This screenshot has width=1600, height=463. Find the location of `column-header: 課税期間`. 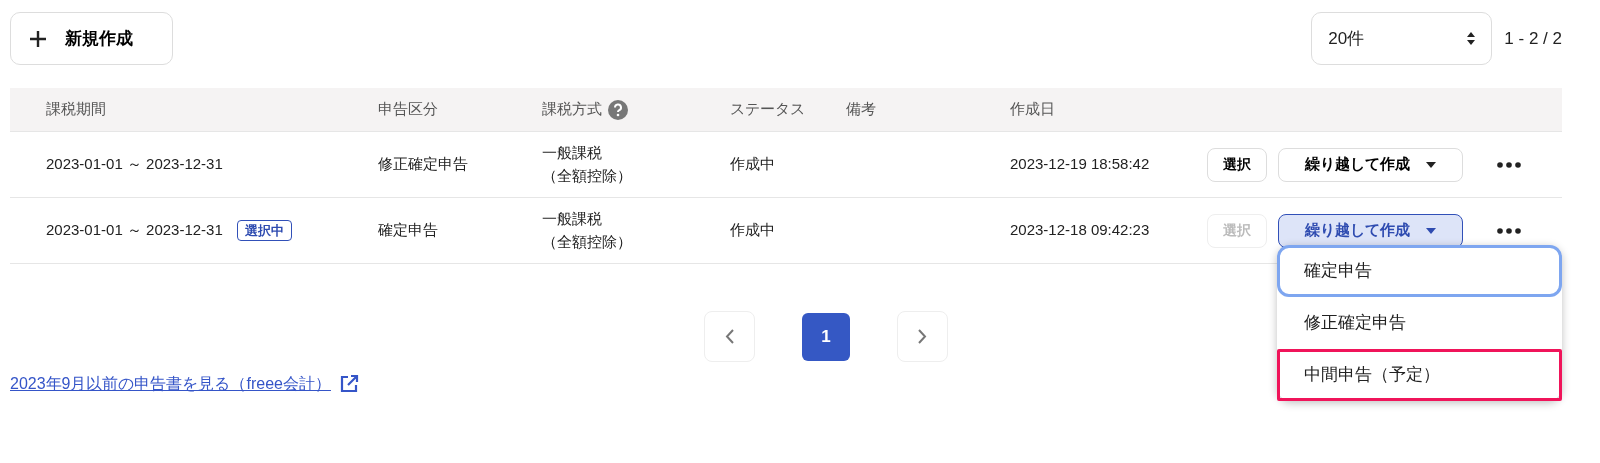

column-header: 課税期間 is located at coordinates (76, 109).